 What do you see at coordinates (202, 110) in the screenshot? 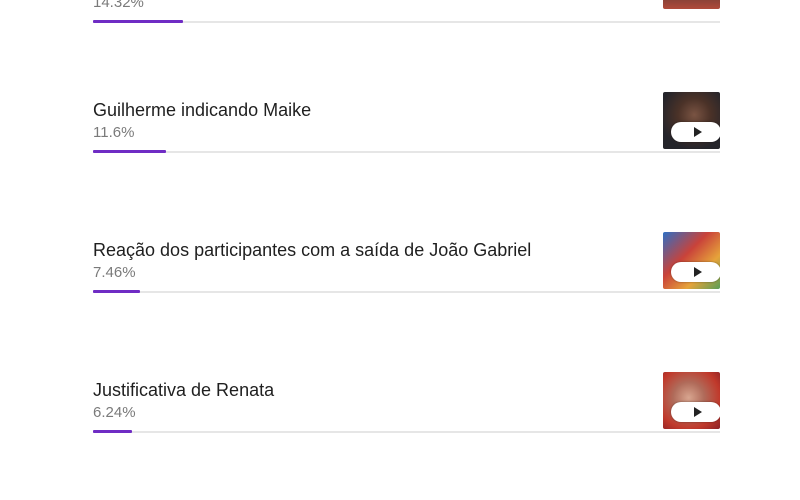
I see `option-title: Guilherme indicando Maike` at bounding box center [202, 110].